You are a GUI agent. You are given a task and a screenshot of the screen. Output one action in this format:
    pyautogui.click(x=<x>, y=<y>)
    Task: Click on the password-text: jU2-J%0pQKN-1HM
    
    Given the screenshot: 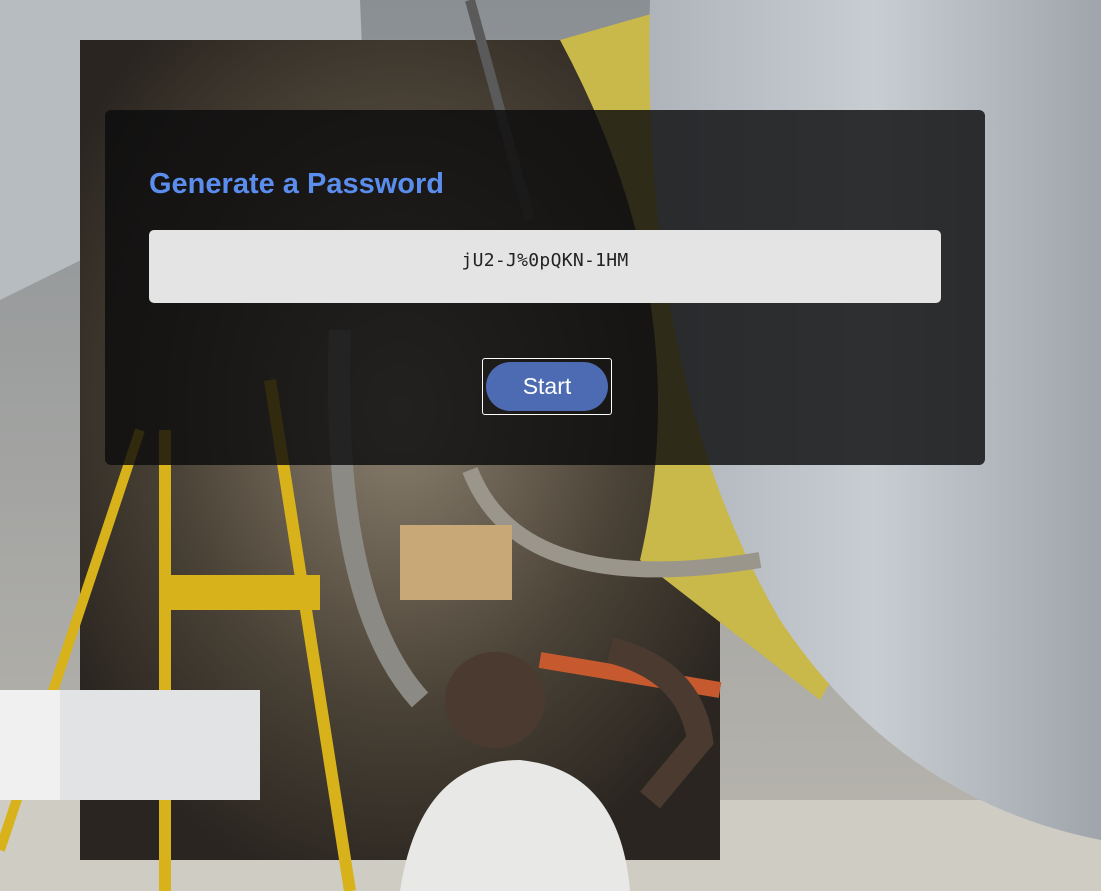 What is the action you would take?
    pyautogui.click(x=545, y=260)
    